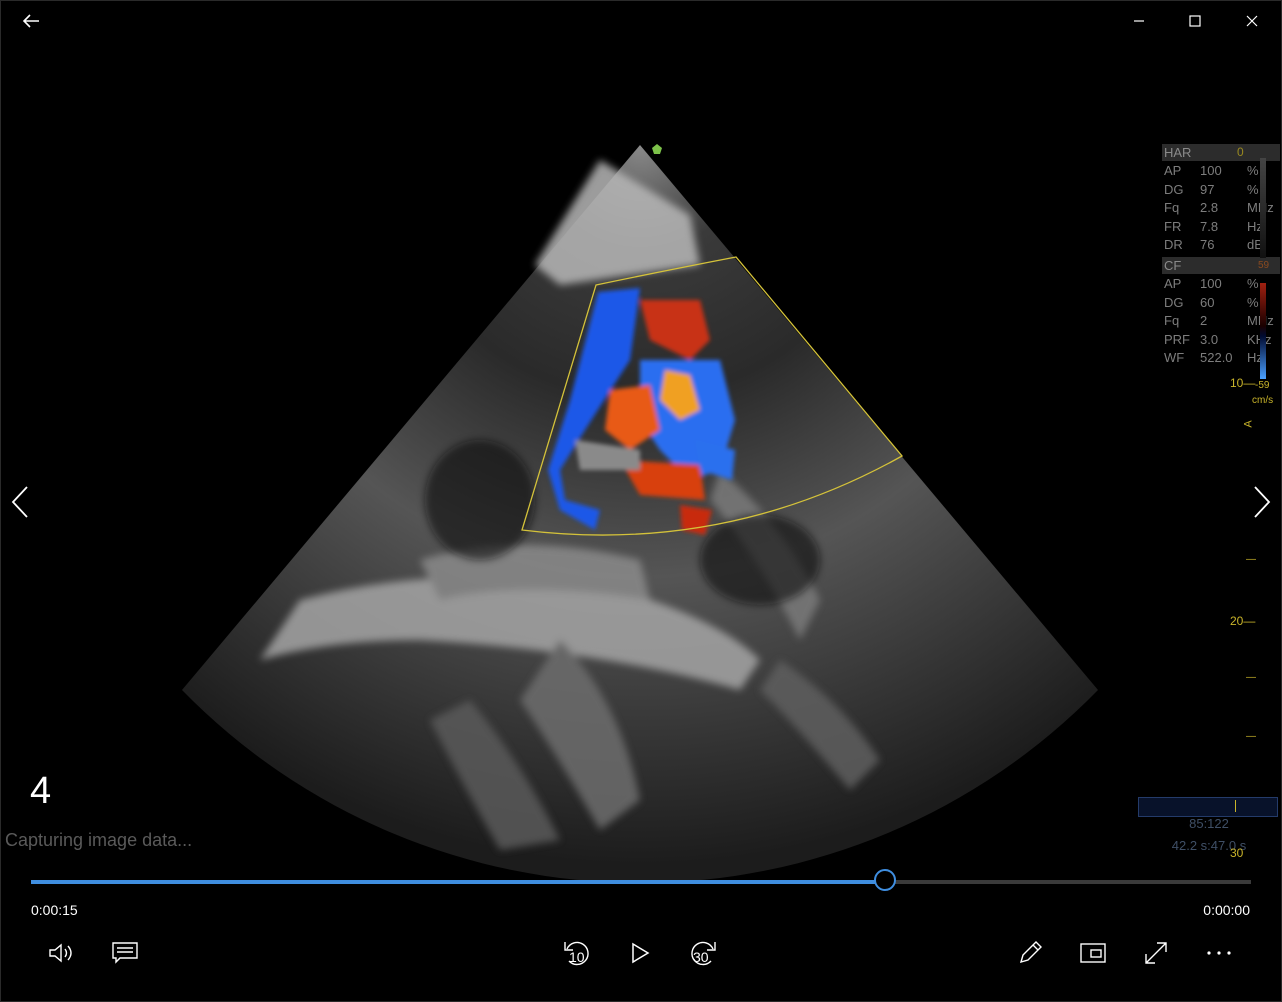  I want to click on har-header-label: HAR, so click(1178, 152).